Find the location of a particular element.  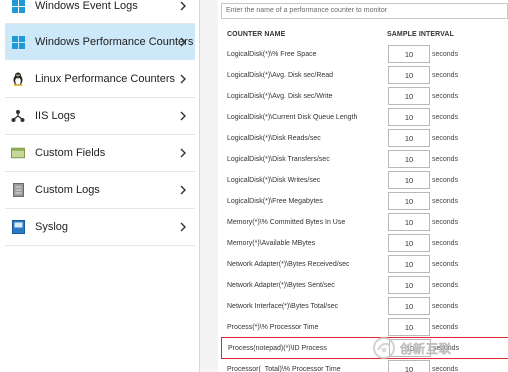

sidebar-item-label: Windows Performance Counters is located at coordinates (114, 42).